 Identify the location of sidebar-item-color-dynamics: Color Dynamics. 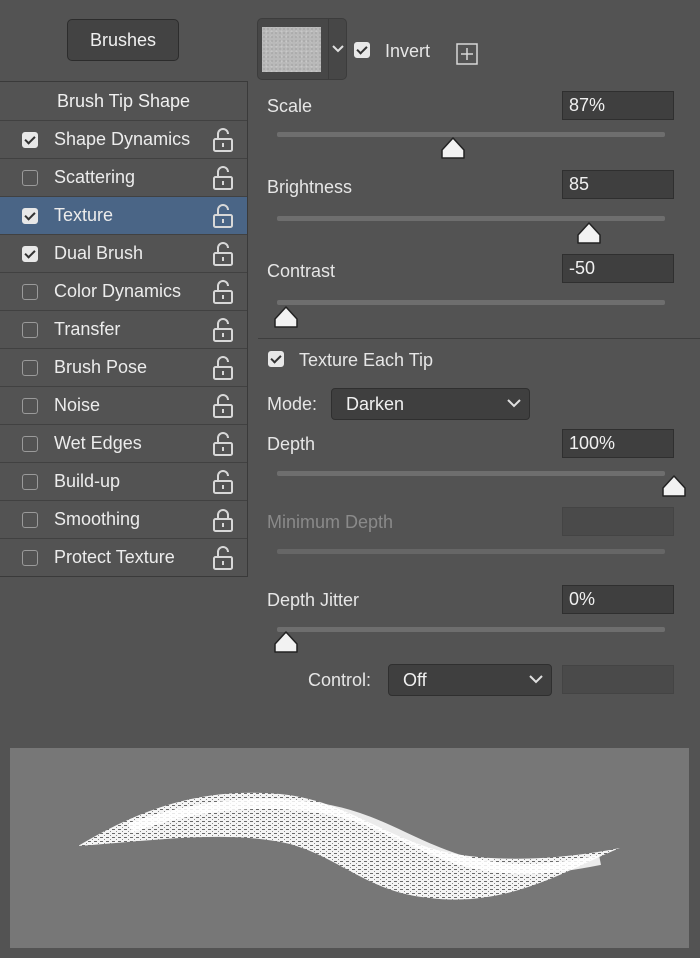
(123, 292).